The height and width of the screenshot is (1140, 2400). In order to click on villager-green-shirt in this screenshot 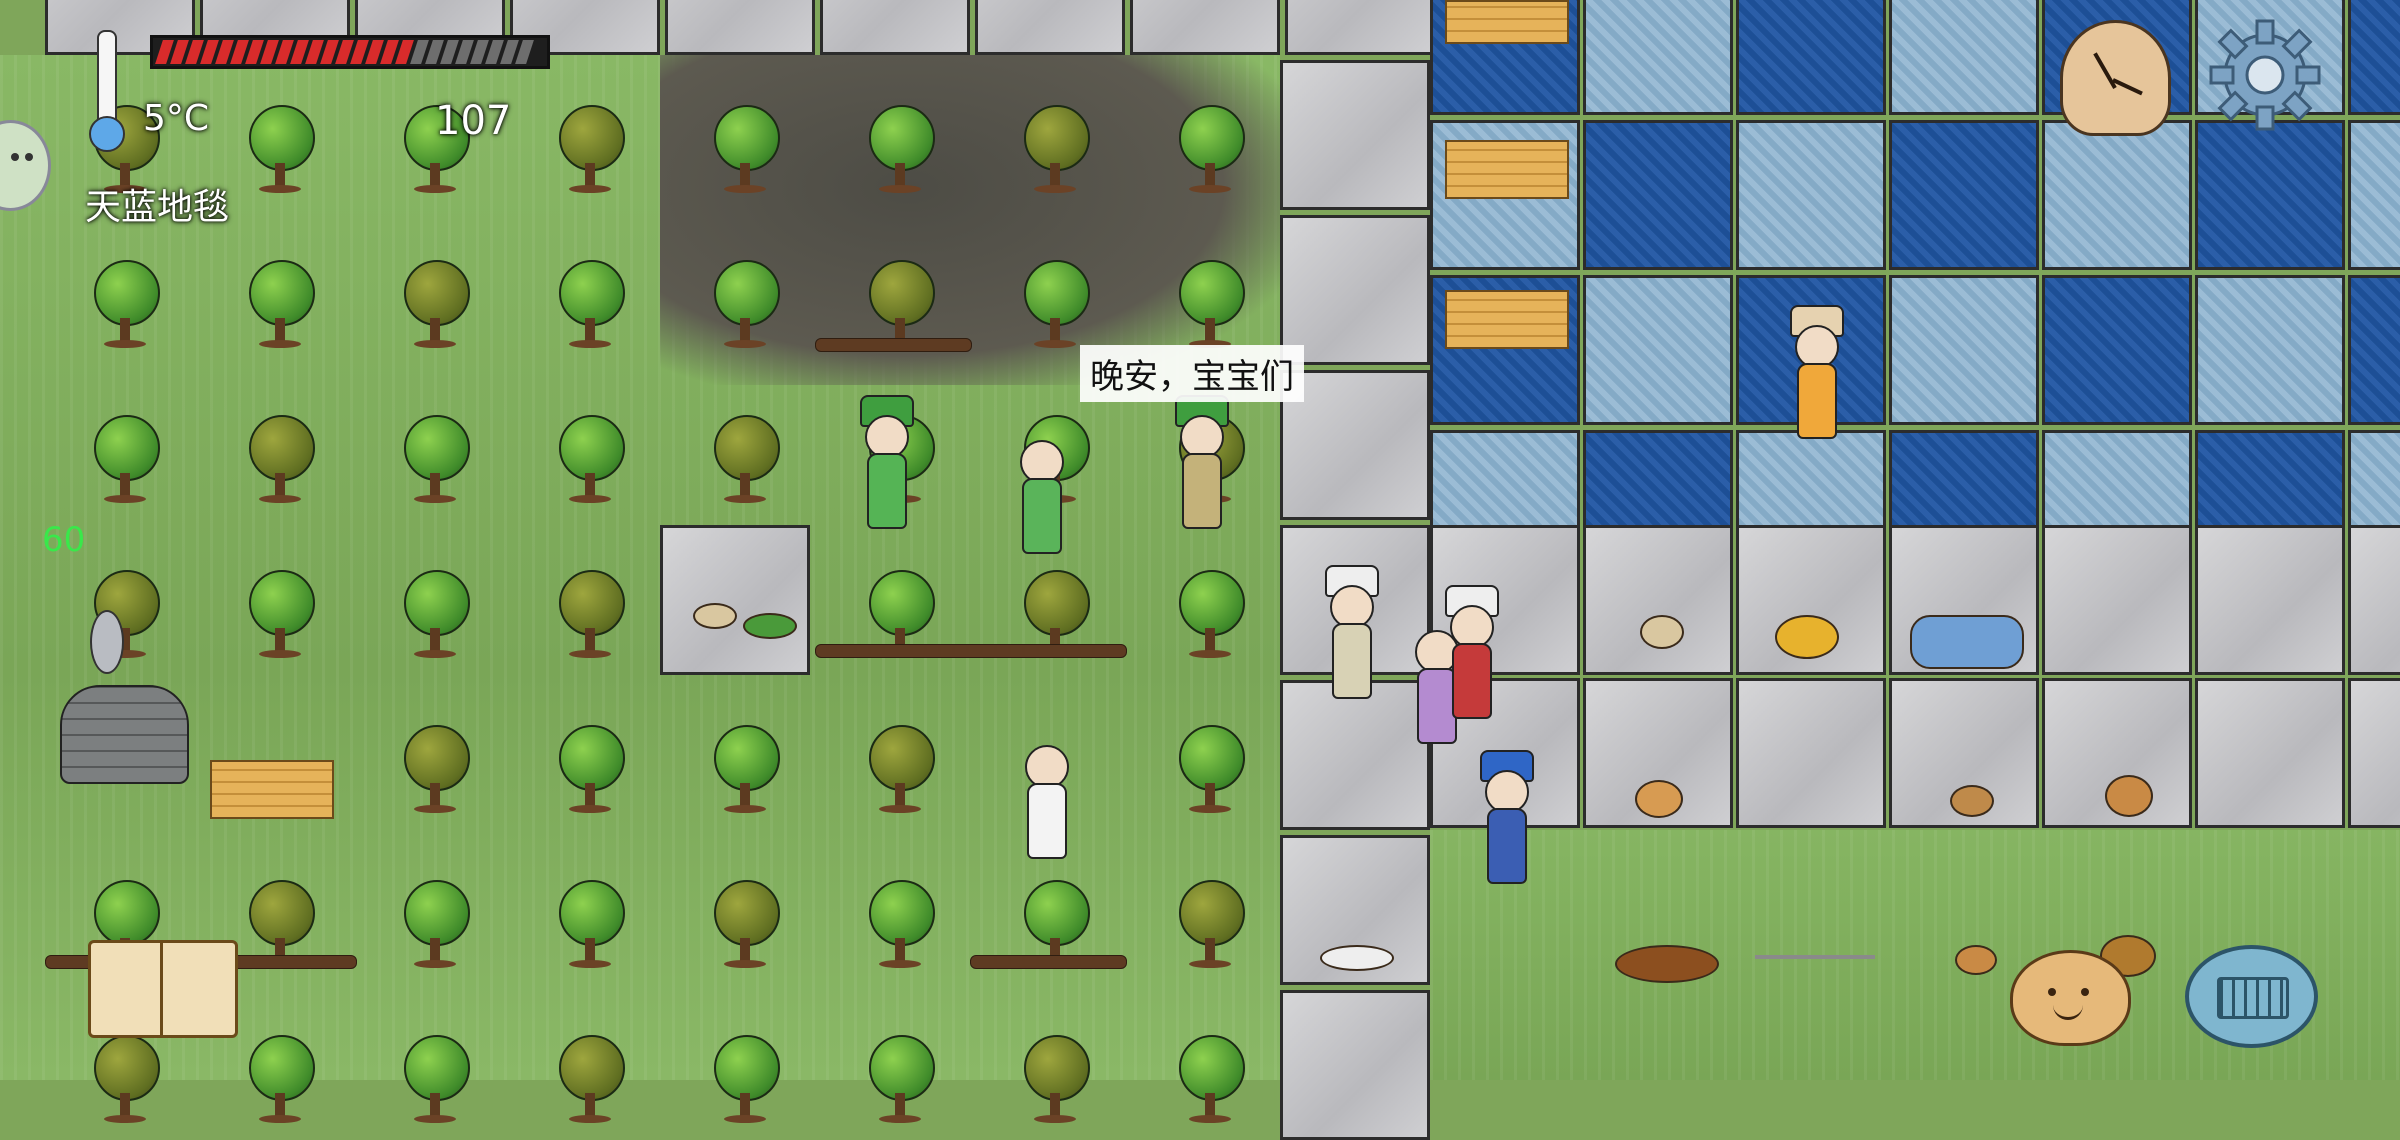, I will do `click(1040, 495)`.